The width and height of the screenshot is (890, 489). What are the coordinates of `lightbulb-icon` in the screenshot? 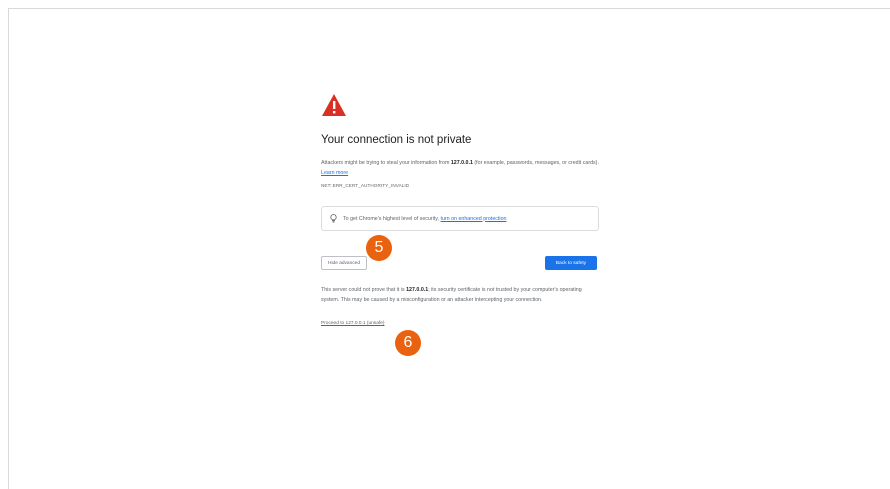 It's located at (333, 218).